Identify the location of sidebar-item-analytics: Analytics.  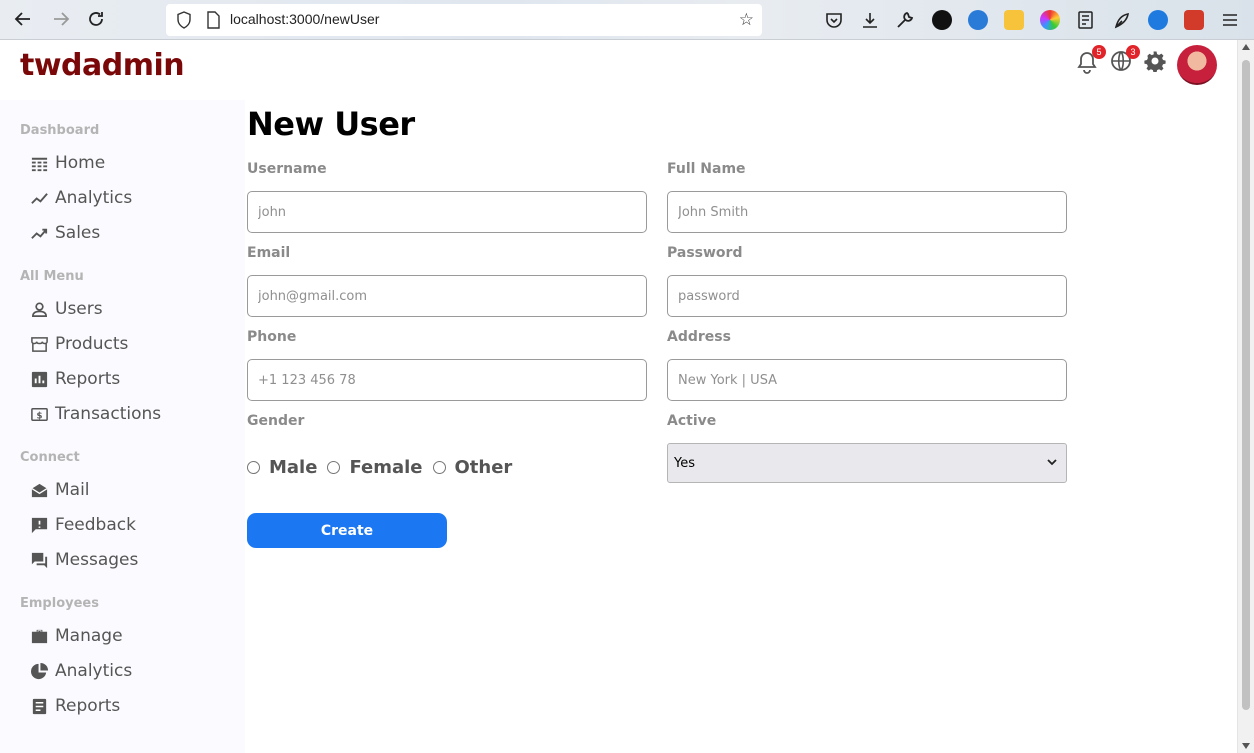
(81, 198).